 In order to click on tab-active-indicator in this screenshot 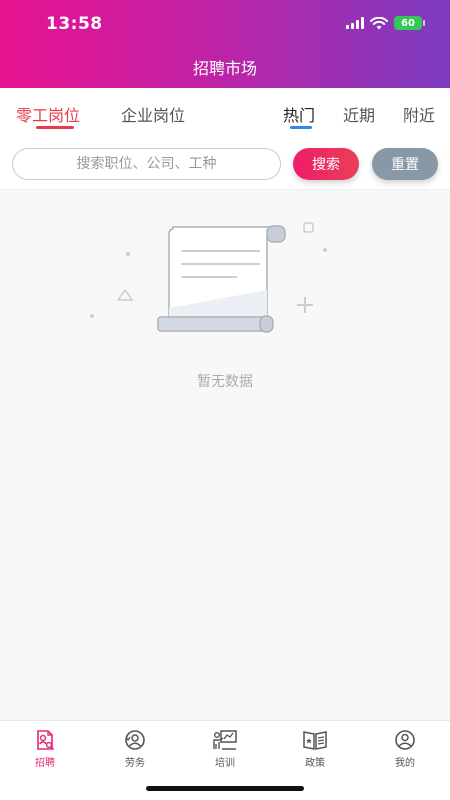, I will do `click(55, 127)`.